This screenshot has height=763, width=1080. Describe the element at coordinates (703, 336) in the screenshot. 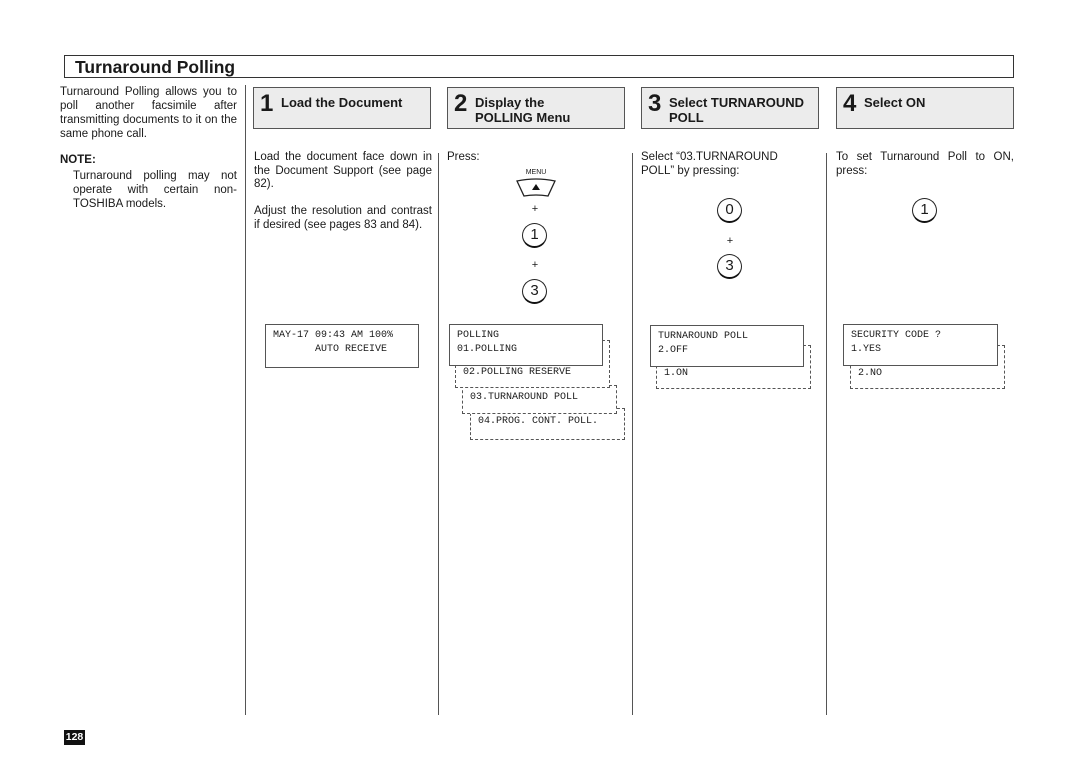

I see `lcd-line: TURNAROUND POLL` at that location.